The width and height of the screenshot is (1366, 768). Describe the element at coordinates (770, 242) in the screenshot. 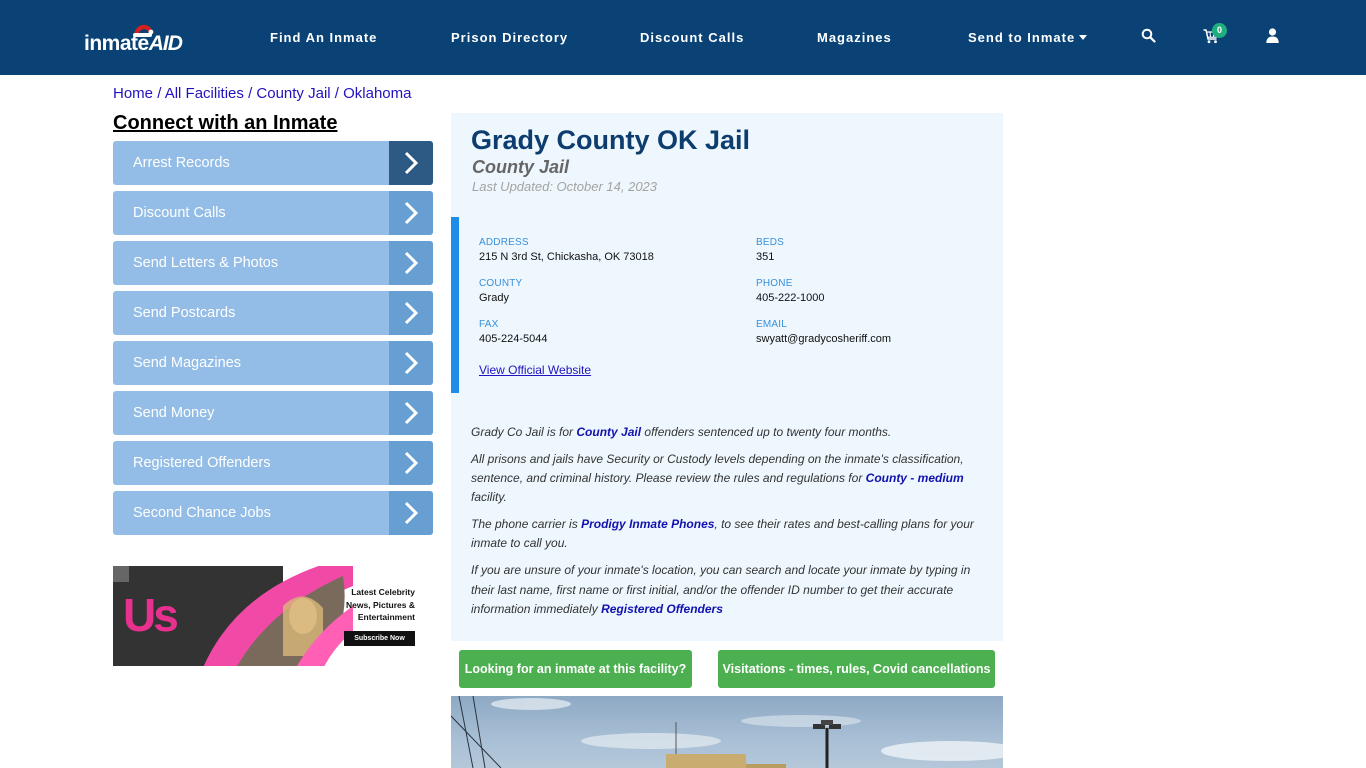

I see `beds-label: BEDS` at that location.